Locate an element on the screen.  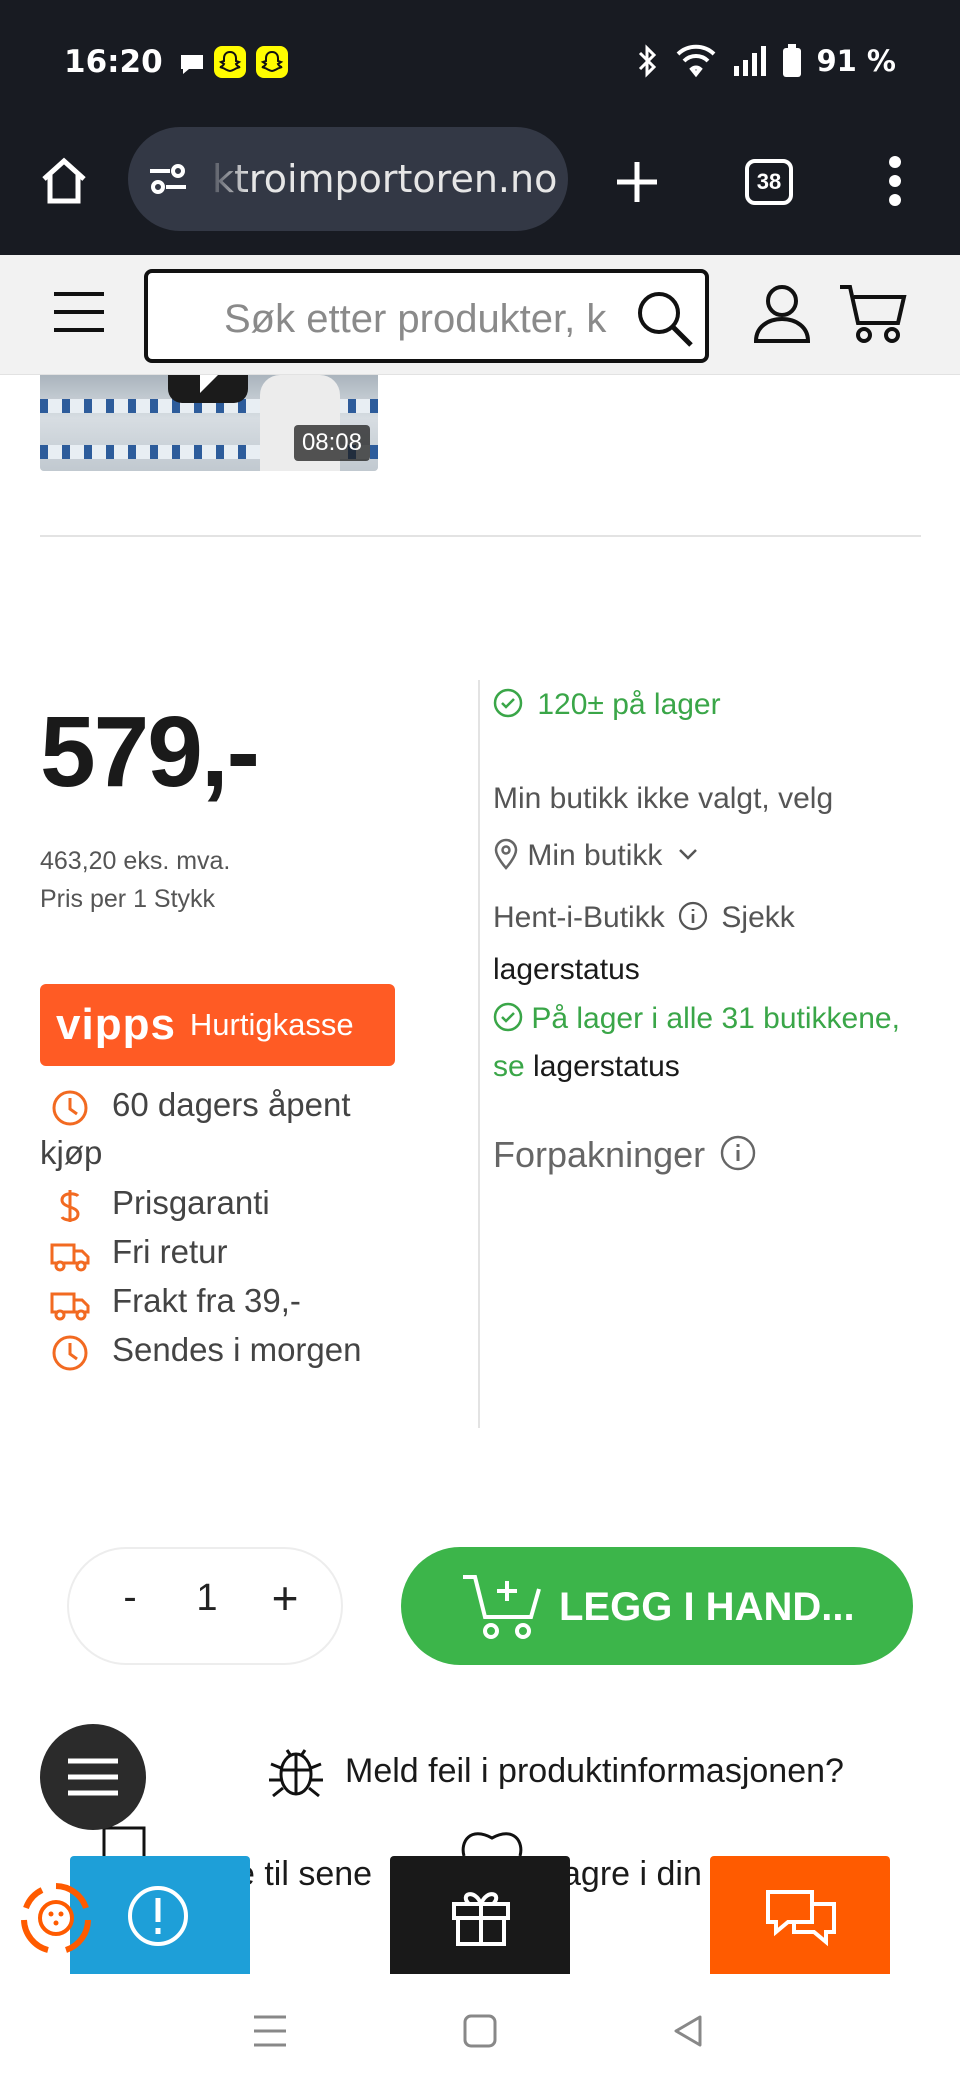
dollar-icon is located at coordinates (70, 1206).